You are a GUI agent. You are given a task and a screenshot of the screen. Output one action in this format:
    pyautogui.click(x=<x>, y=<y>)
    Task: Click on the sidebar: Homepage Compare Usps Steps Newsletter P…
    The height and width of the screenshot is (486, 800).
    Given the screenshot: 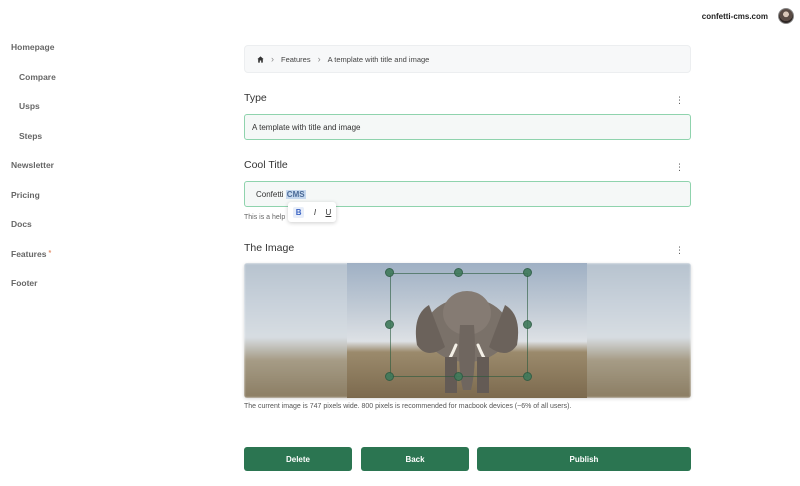 What is the action you would take?
    pyautogui.click(x=75, y=169)
    